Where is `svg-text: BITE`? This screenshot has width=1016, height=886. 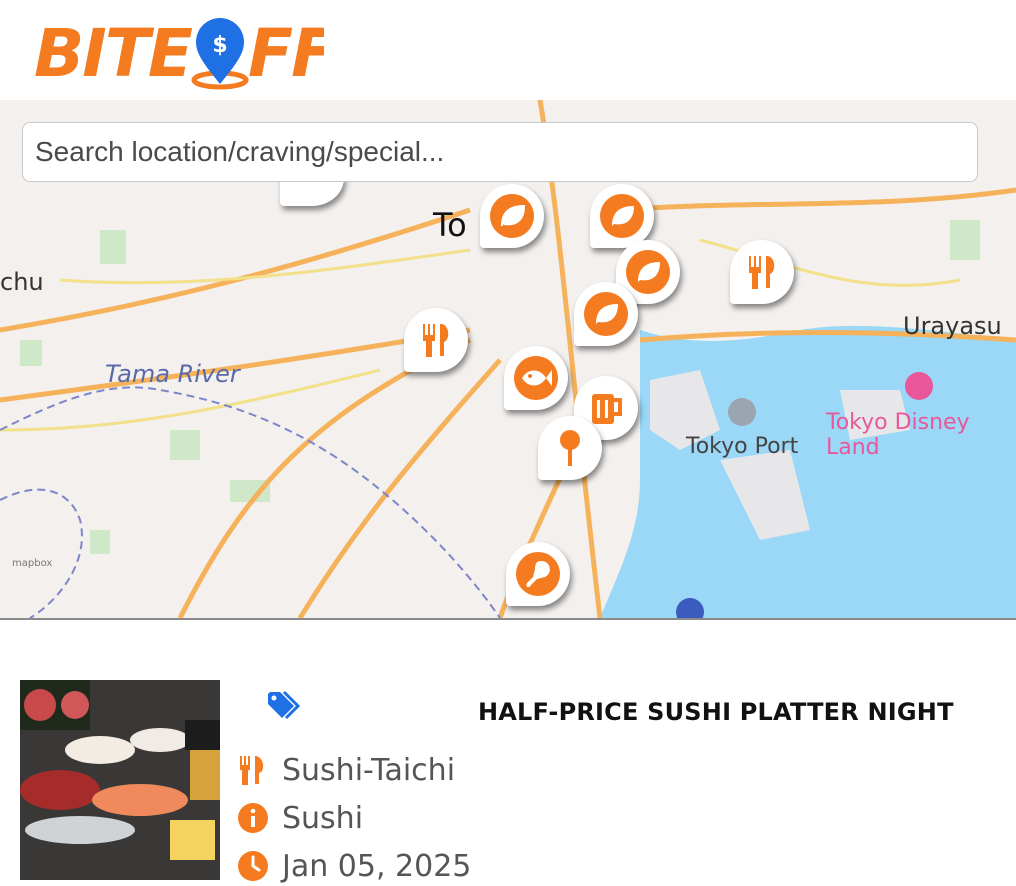
svg-text: BITE is located at coordinates (113, 52).